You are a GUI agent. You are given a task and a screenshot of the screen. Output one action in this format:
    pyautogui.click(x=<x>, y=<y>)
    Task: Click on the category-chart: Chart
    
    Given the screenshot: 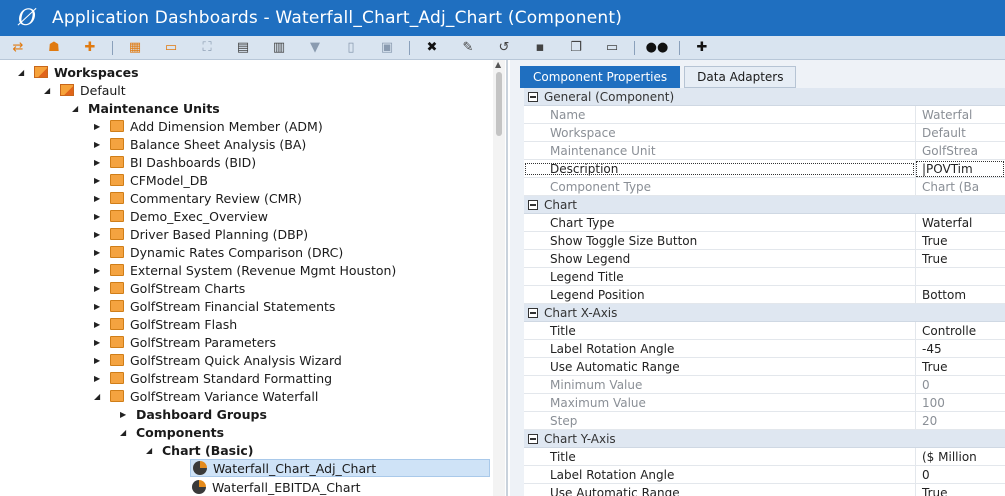 What is the action you would take?
    pyautogui.click(x=764, y=205)
    